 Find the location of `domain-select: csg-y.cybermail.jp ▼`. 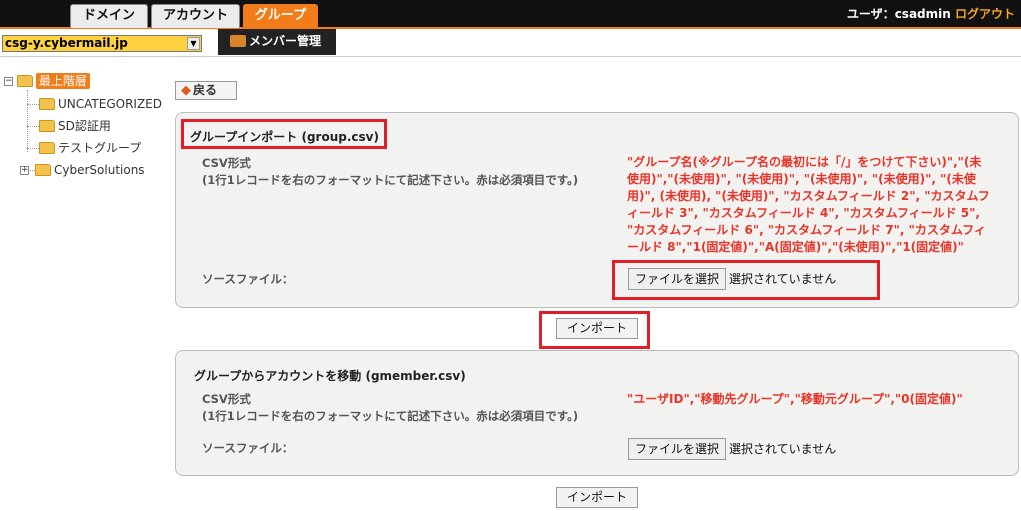

domain-select: csg-y.cybermail.jp ▼ is located at coordinates (102, 43).